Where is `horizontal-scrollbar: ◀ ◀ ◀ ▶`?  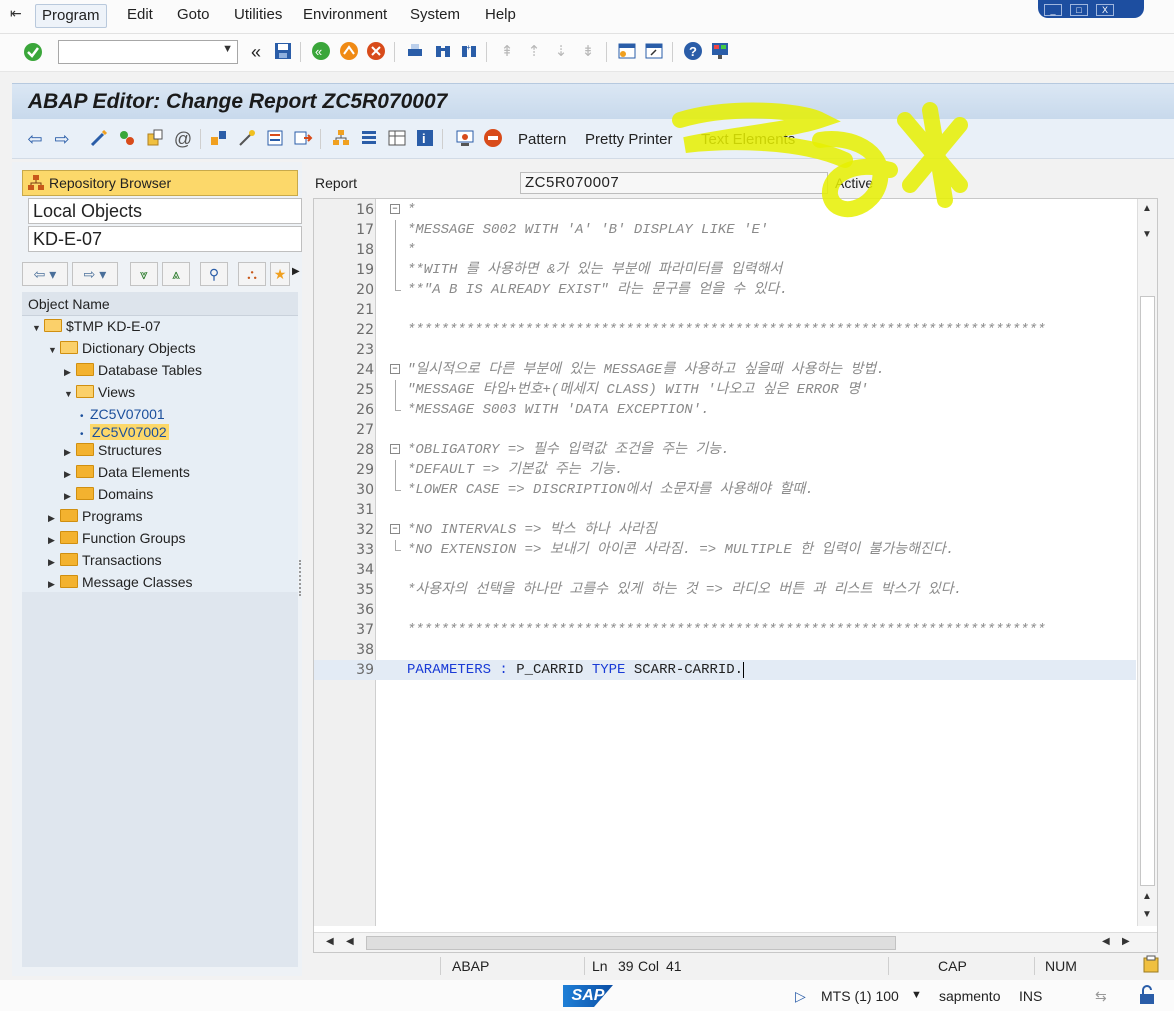
horizontal-scrollbar: ◀ ◀ ◀ ▶ is located at coordinates (735, 942).